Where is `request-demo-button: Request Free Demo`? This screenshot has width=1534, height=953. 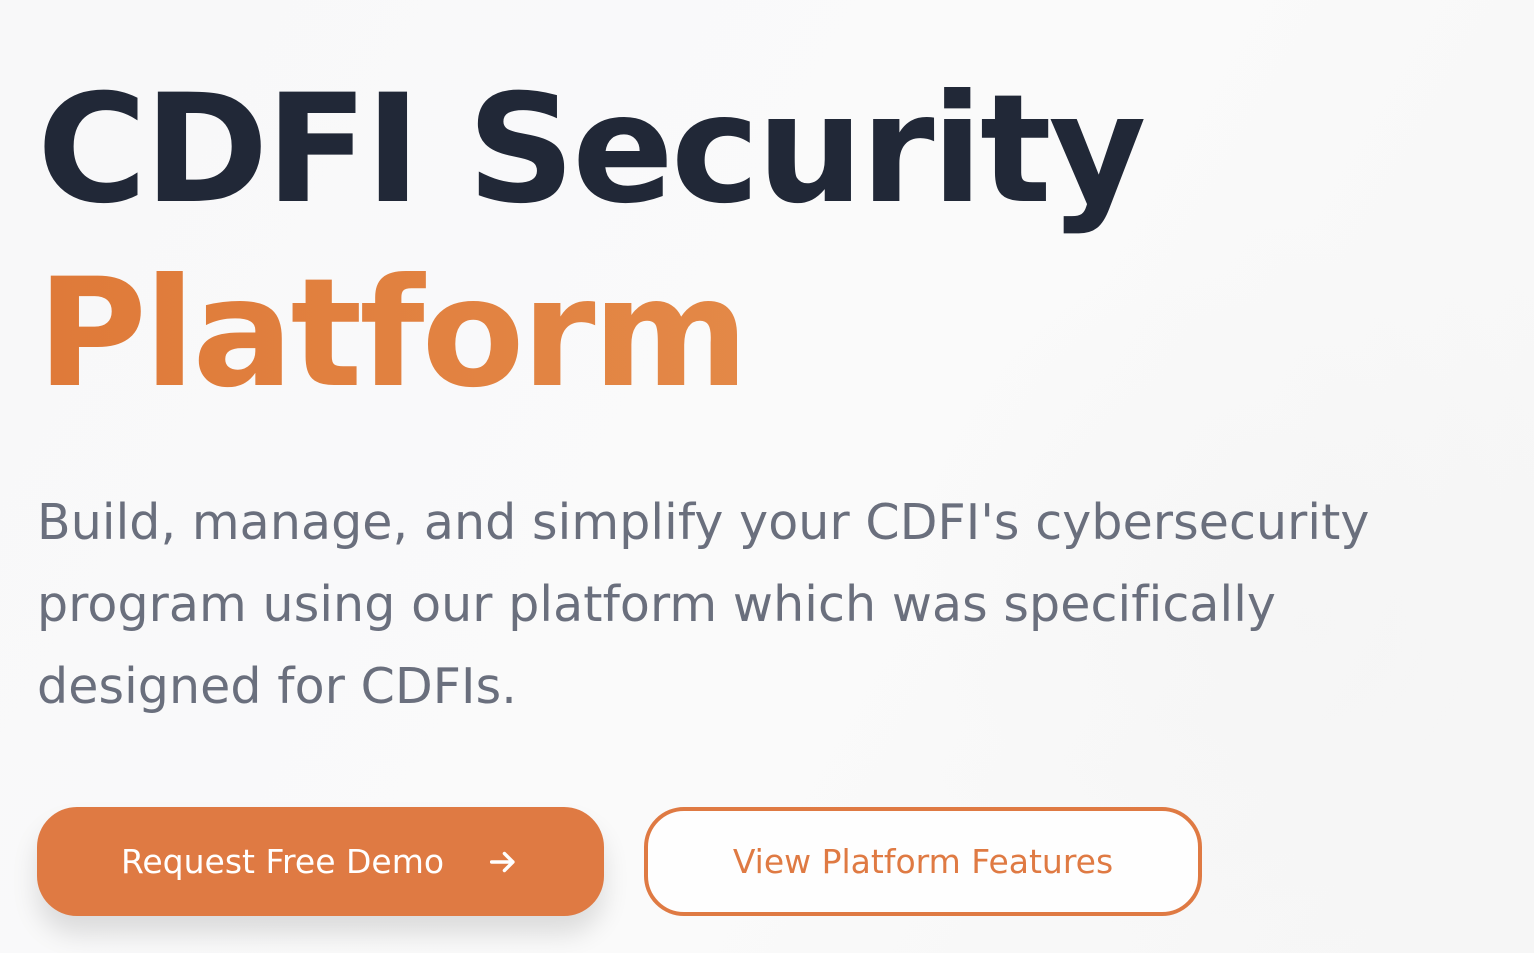
request-demo-button: Request Free Demo is located at coordinates (320, 861).